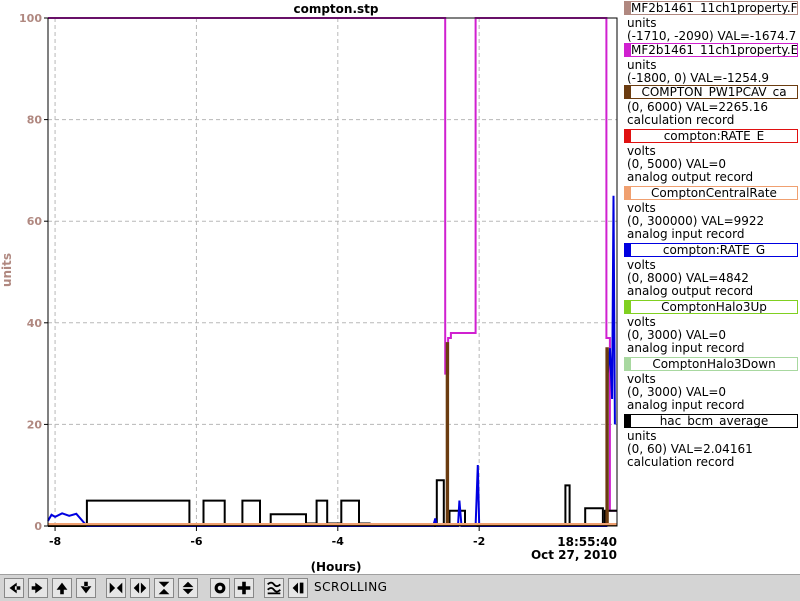  I want to click on y-tick-label: 80, so click(35, 120).